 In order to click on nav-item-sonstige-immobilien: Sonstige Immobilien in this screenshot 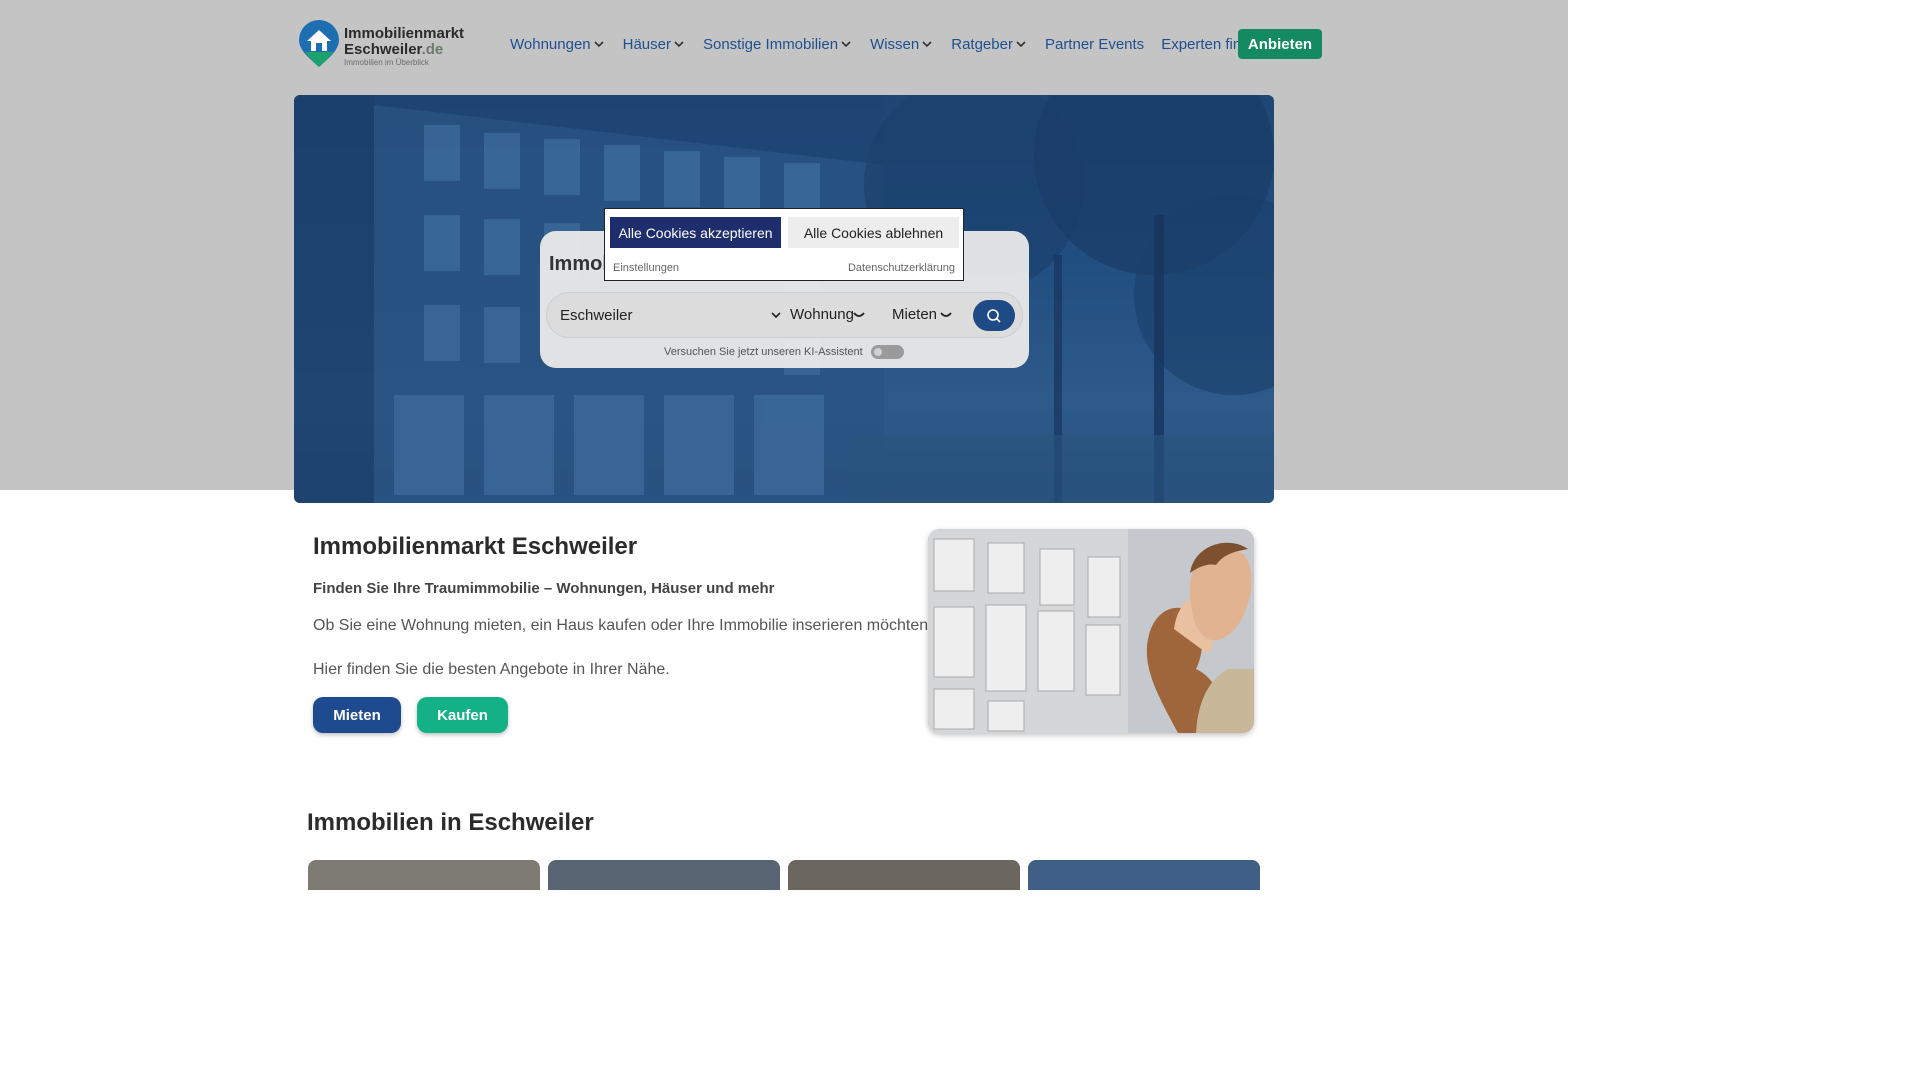, I will do `click(777, 44)`.